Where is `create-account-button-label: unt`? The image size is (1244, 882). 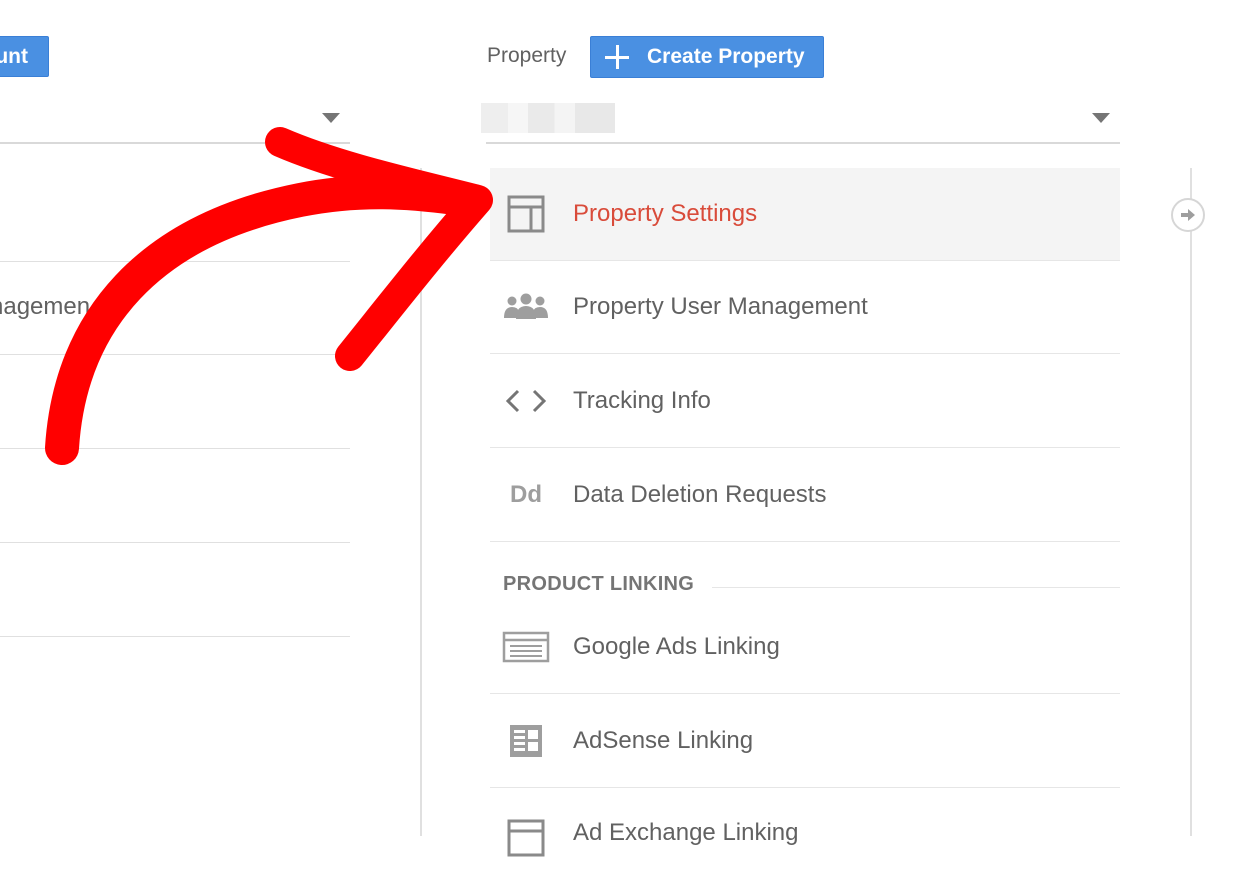
create-account-button-label: unt is located at coordinates (14, 56).